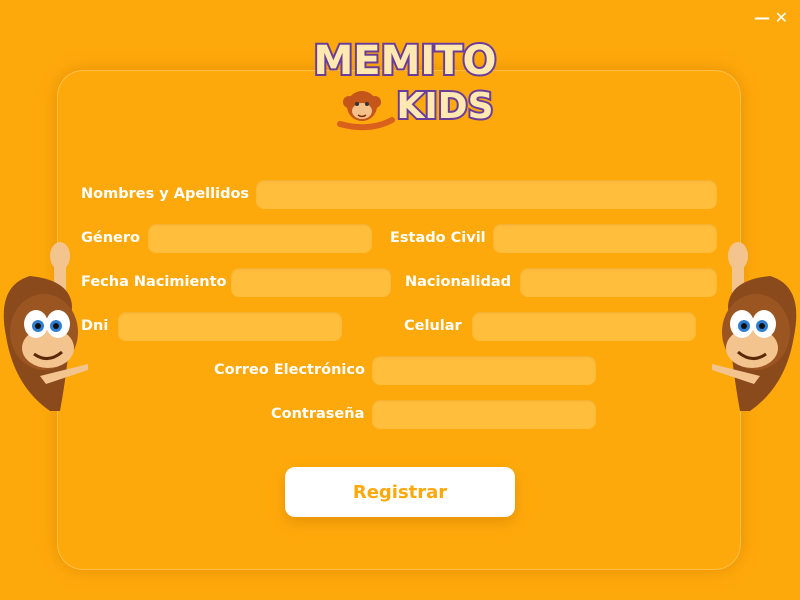 This screenshot has height=600, width=800. I want to click on close-button: ✕, so click(781, 18).